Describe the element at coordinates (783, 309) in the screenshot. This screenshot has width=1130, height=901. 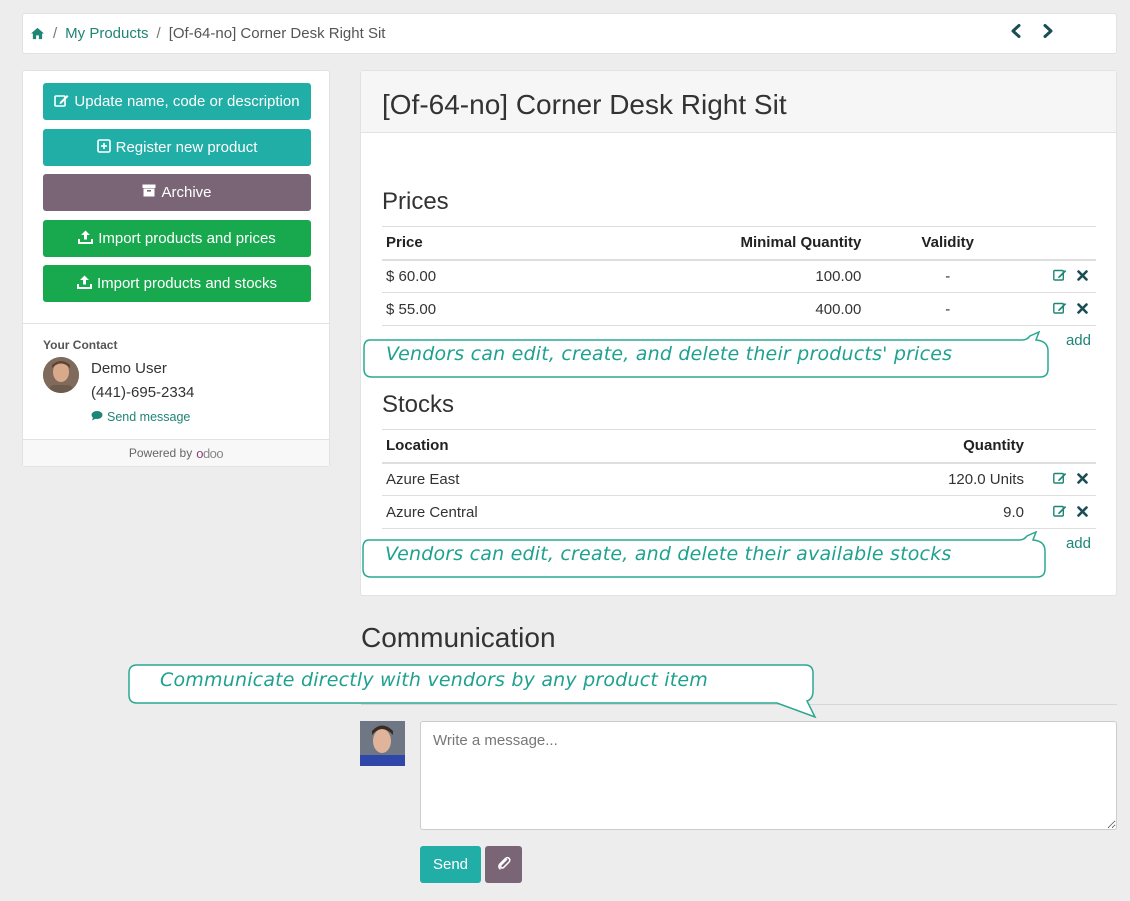
I see `min-qty-cell: 400.00` at that location.